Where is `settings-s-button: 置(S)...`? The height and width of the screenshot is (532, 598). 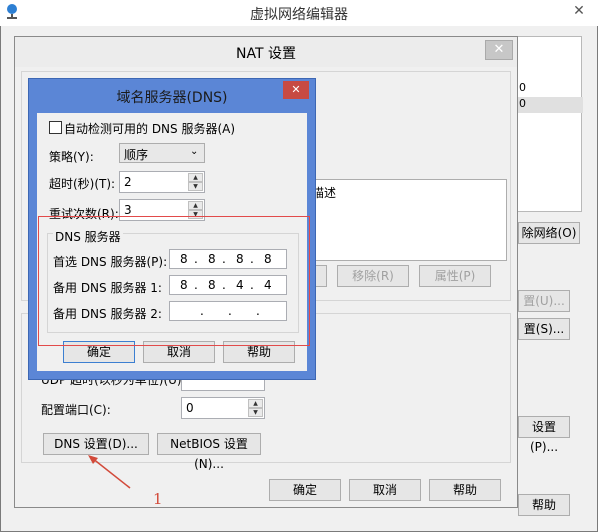 settings-s-button: 置(S)... is located at coordinates (544, 329).